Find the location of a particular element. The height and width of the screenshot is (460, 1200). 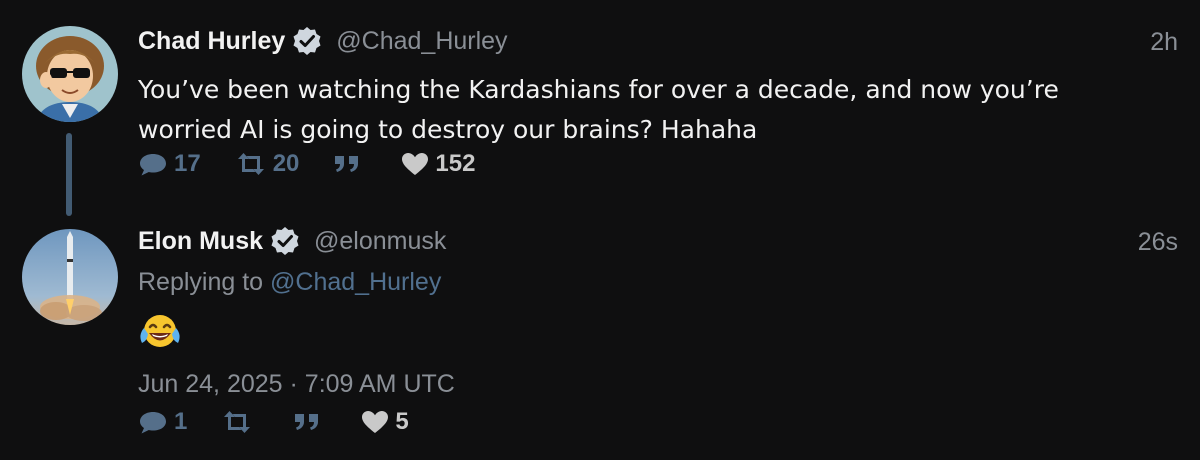

like-count: 152 is located at coordinates (455, 163).